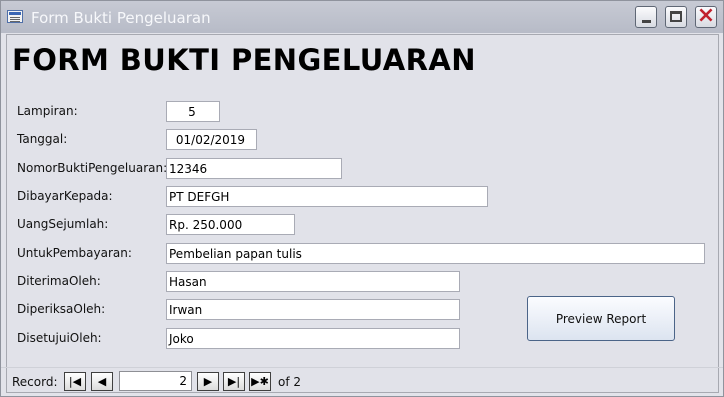 The image size is (724, 397). Describe the element at coordinates (35, 382) in the screenshot. I see `record-label: Record:` at that location.